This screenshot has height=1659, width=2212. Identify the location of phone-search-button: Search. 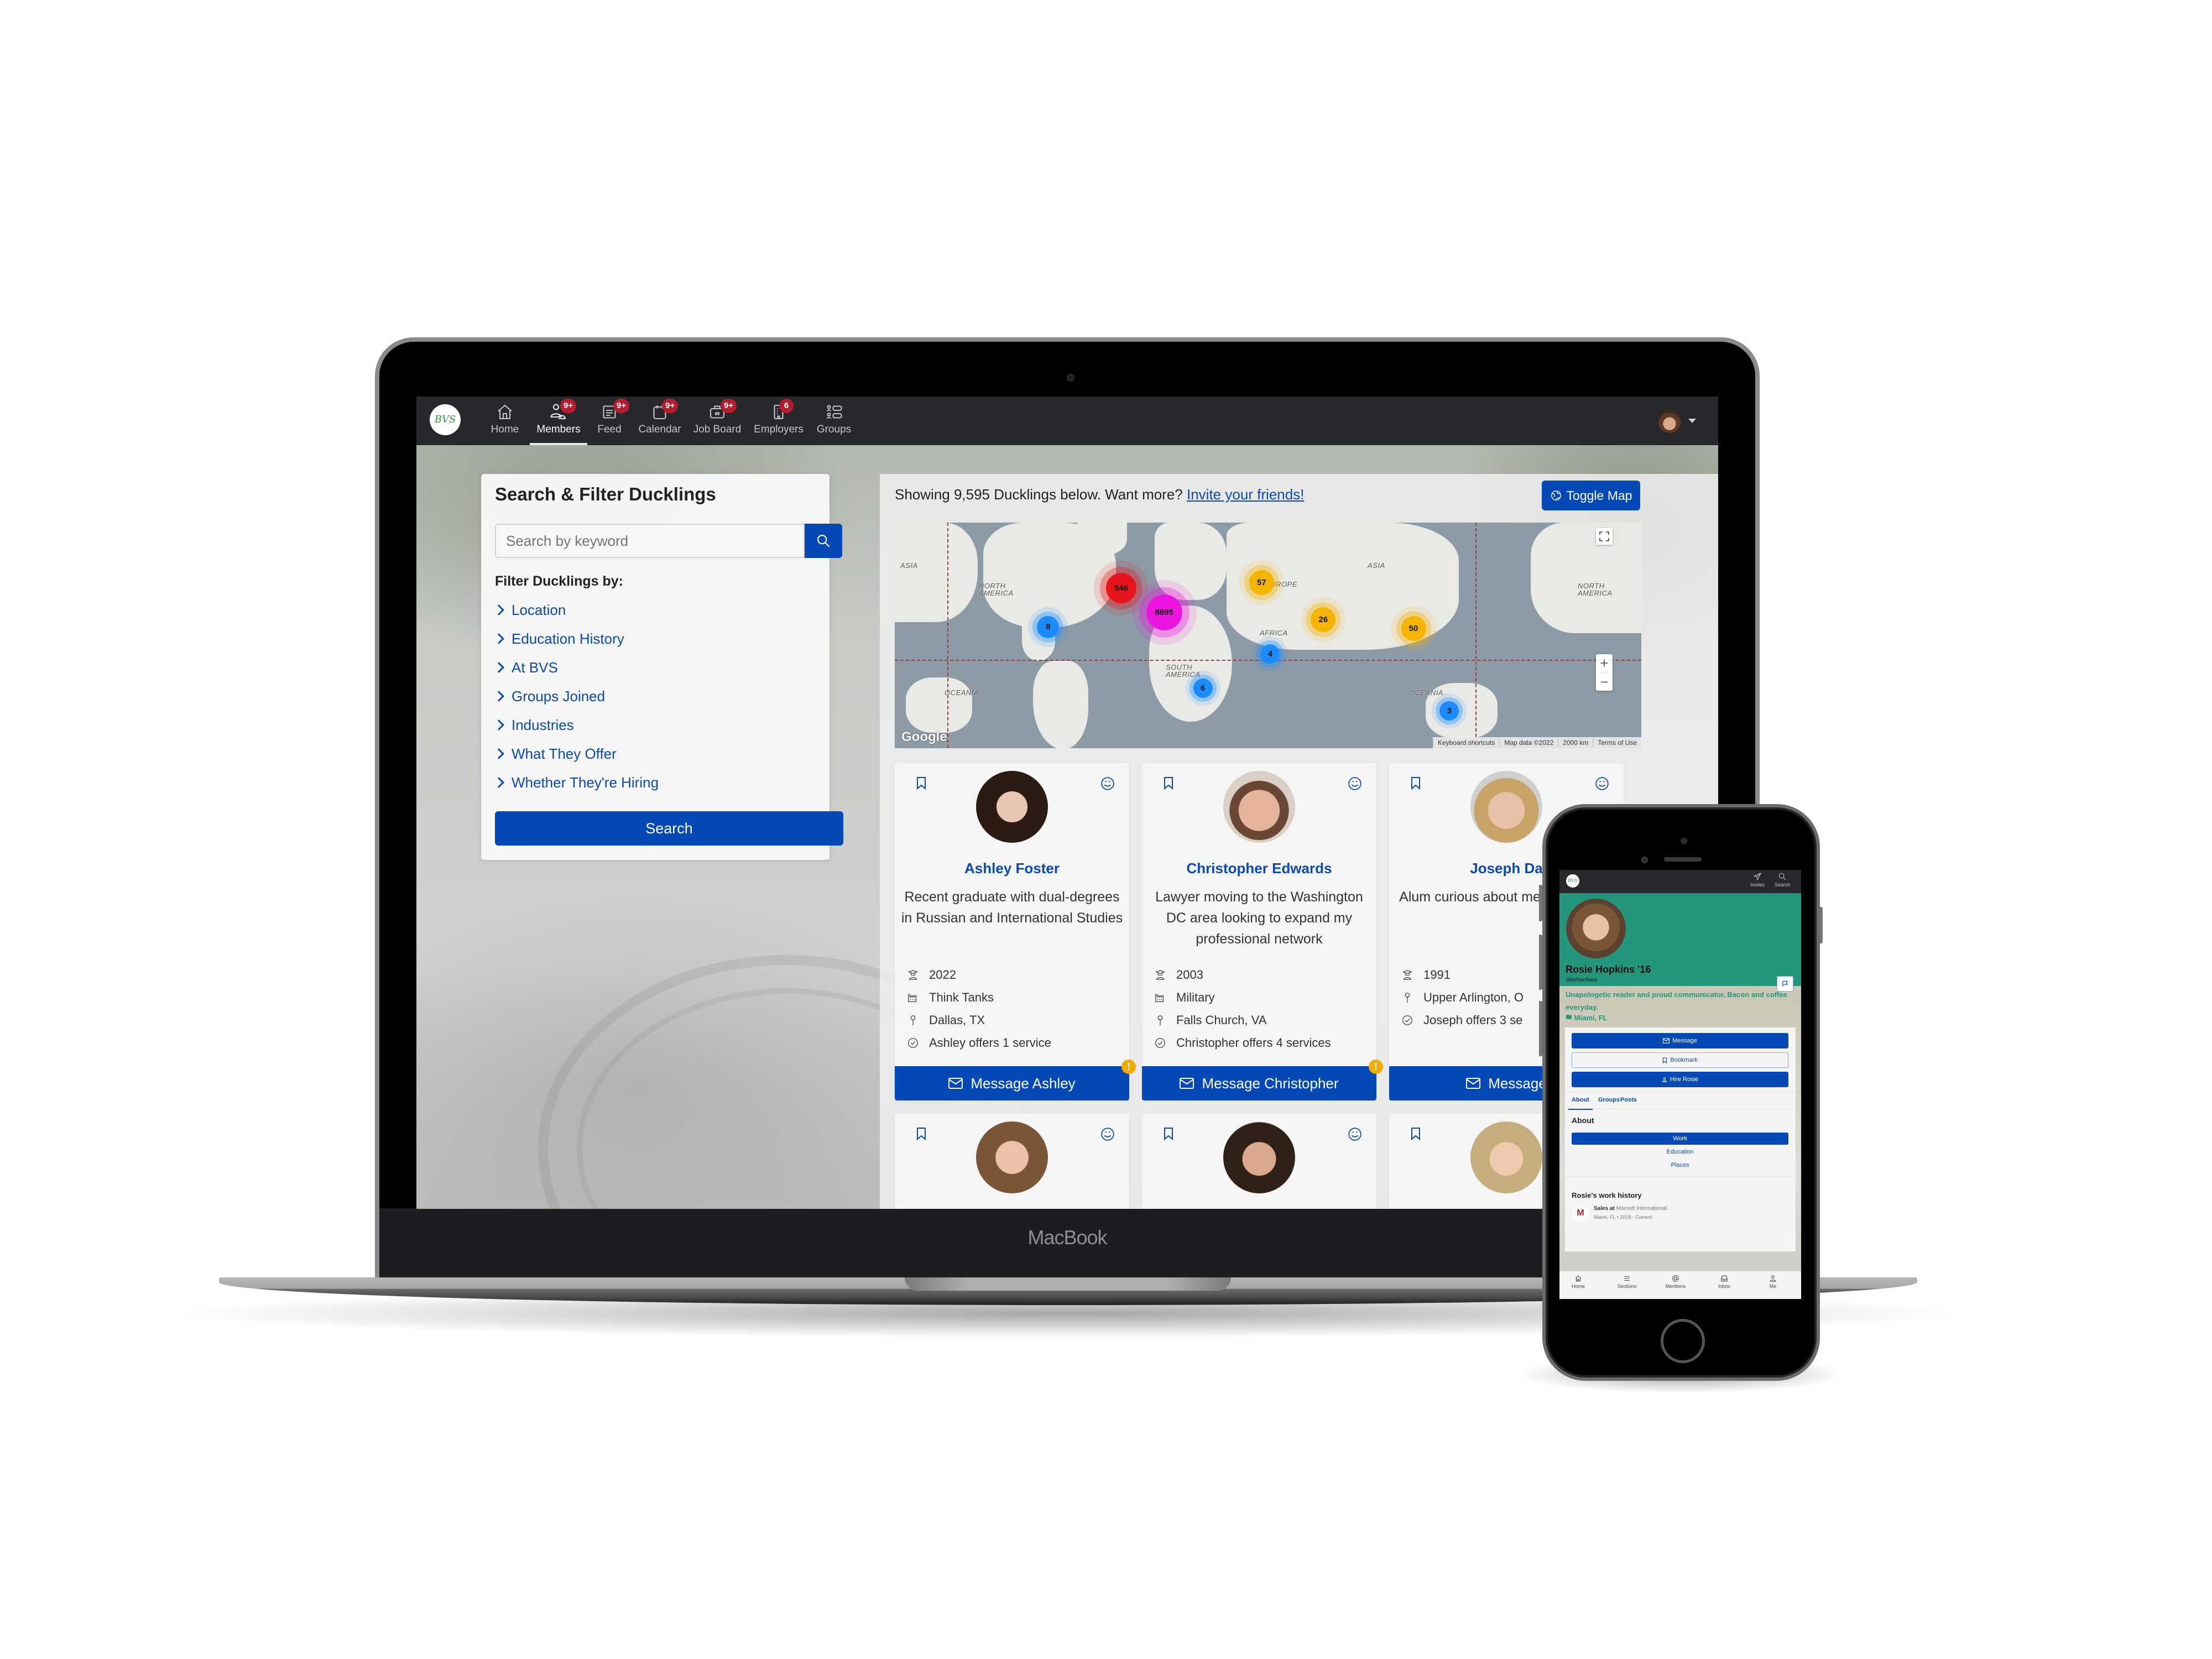
(1782, 880).